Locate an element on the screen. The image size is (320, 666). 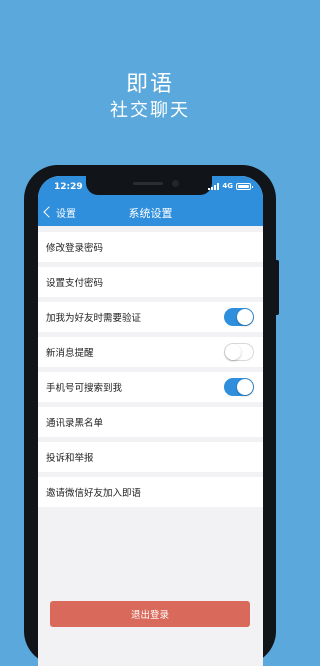
phone-searchable-toggle is located at coordinates (239, 387).